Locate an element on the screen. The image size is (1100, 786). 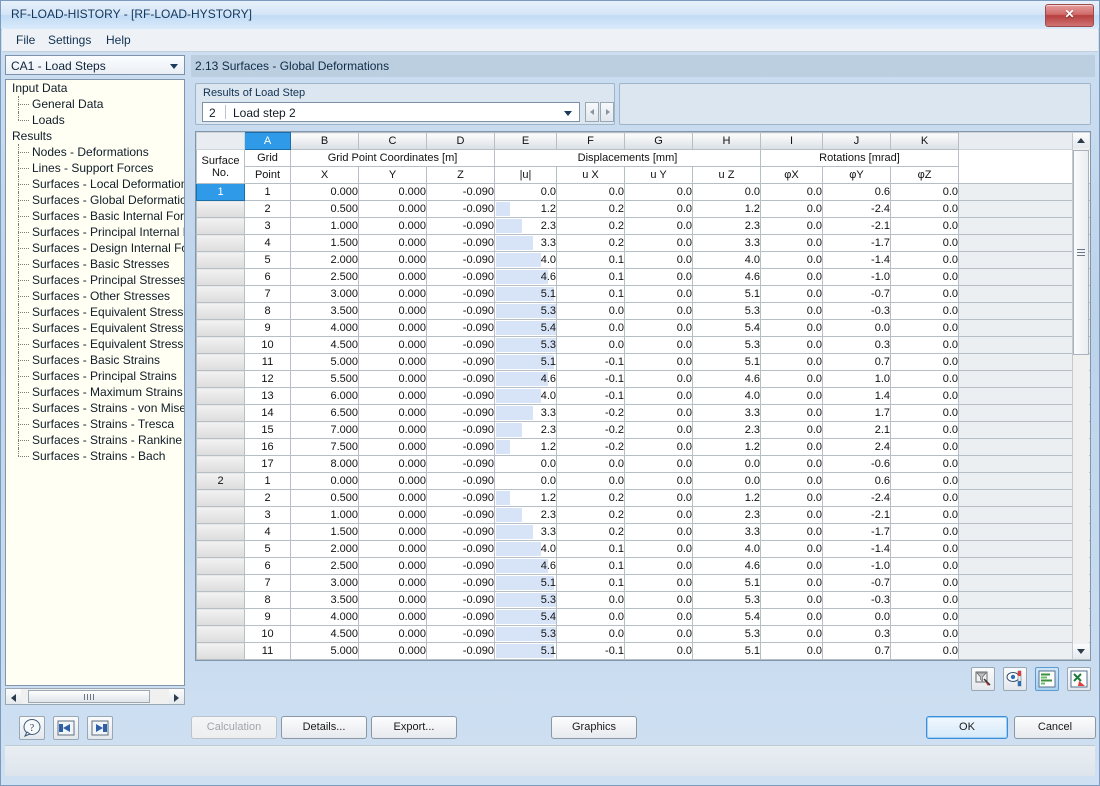
table-row: 16 7.500 0.000 -0.090 1.2 -0.2 0.0 1.2 0.0 2.4 0.0 is located at coordinates (643, 447).